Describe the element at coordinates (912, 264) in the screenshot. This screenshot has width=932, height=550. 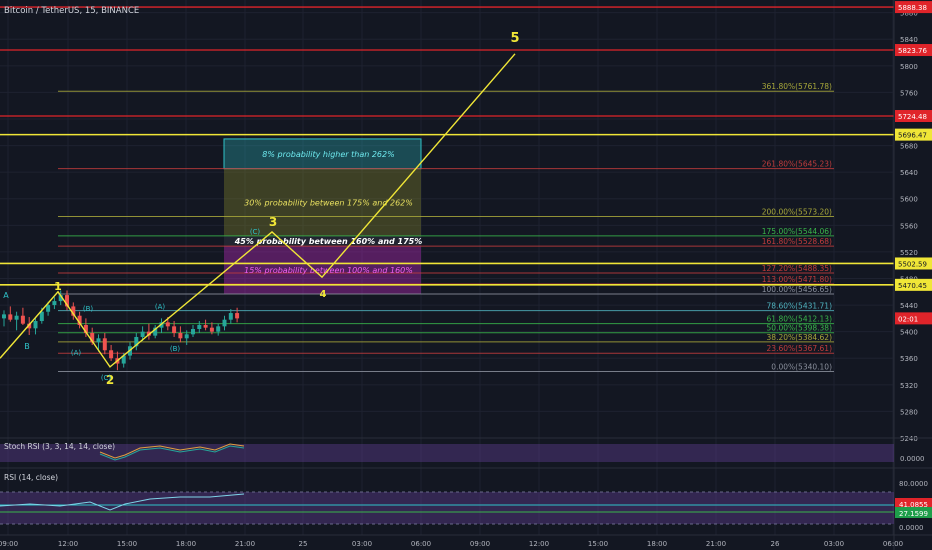
I see `price-label-text: 5502.59` at that location.